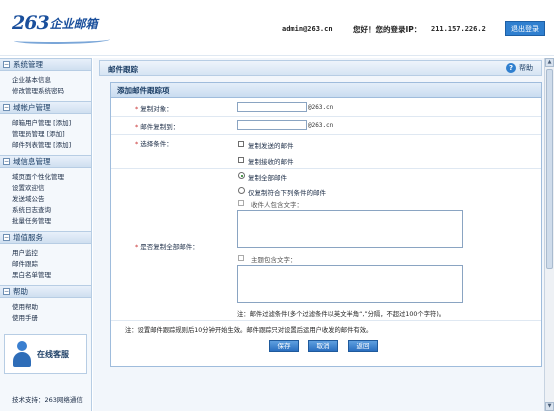 This screenshot has height=411, width=554. I want to click on sidebar-item-change-password: 修改管理系统密码, so click(51, 91).